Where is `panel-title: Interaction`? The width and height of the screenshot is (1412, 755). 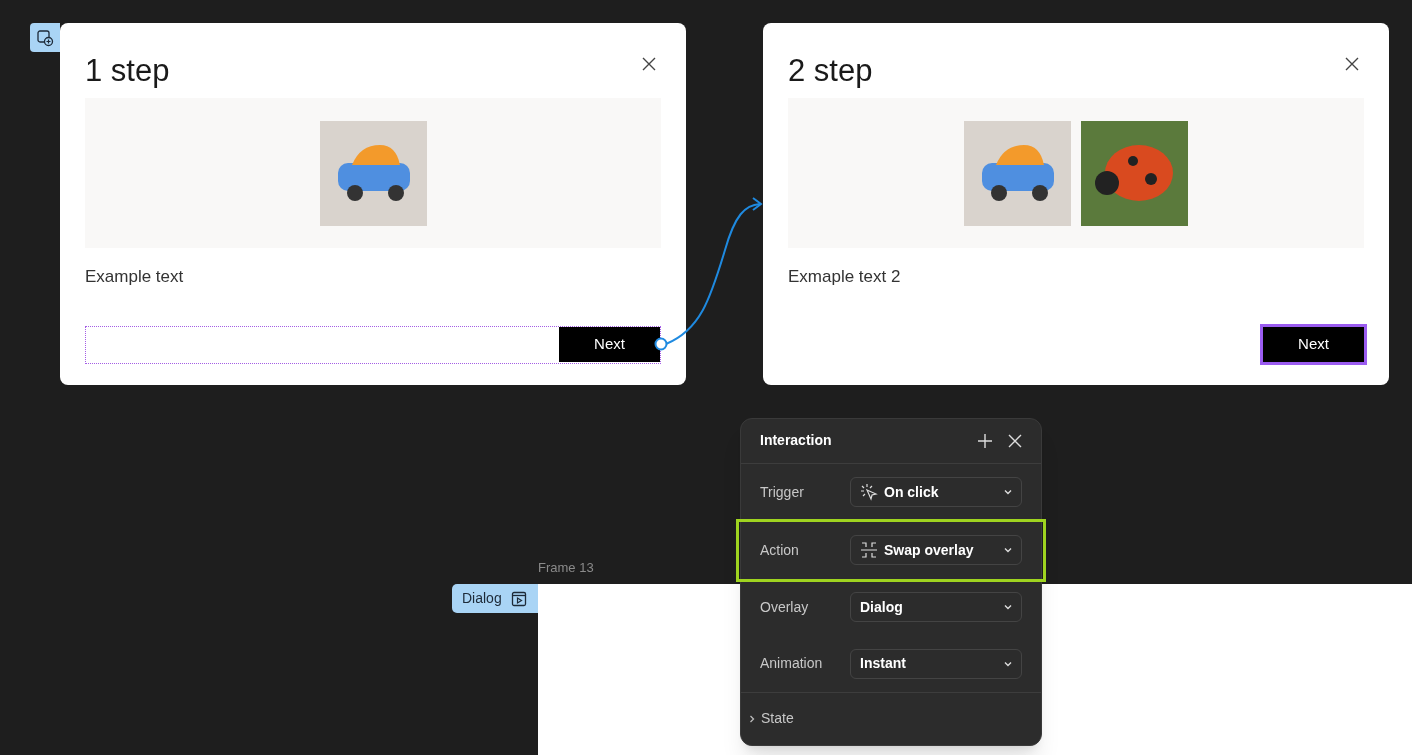
panel-title: Interaction is located at coordinates (796, 441).